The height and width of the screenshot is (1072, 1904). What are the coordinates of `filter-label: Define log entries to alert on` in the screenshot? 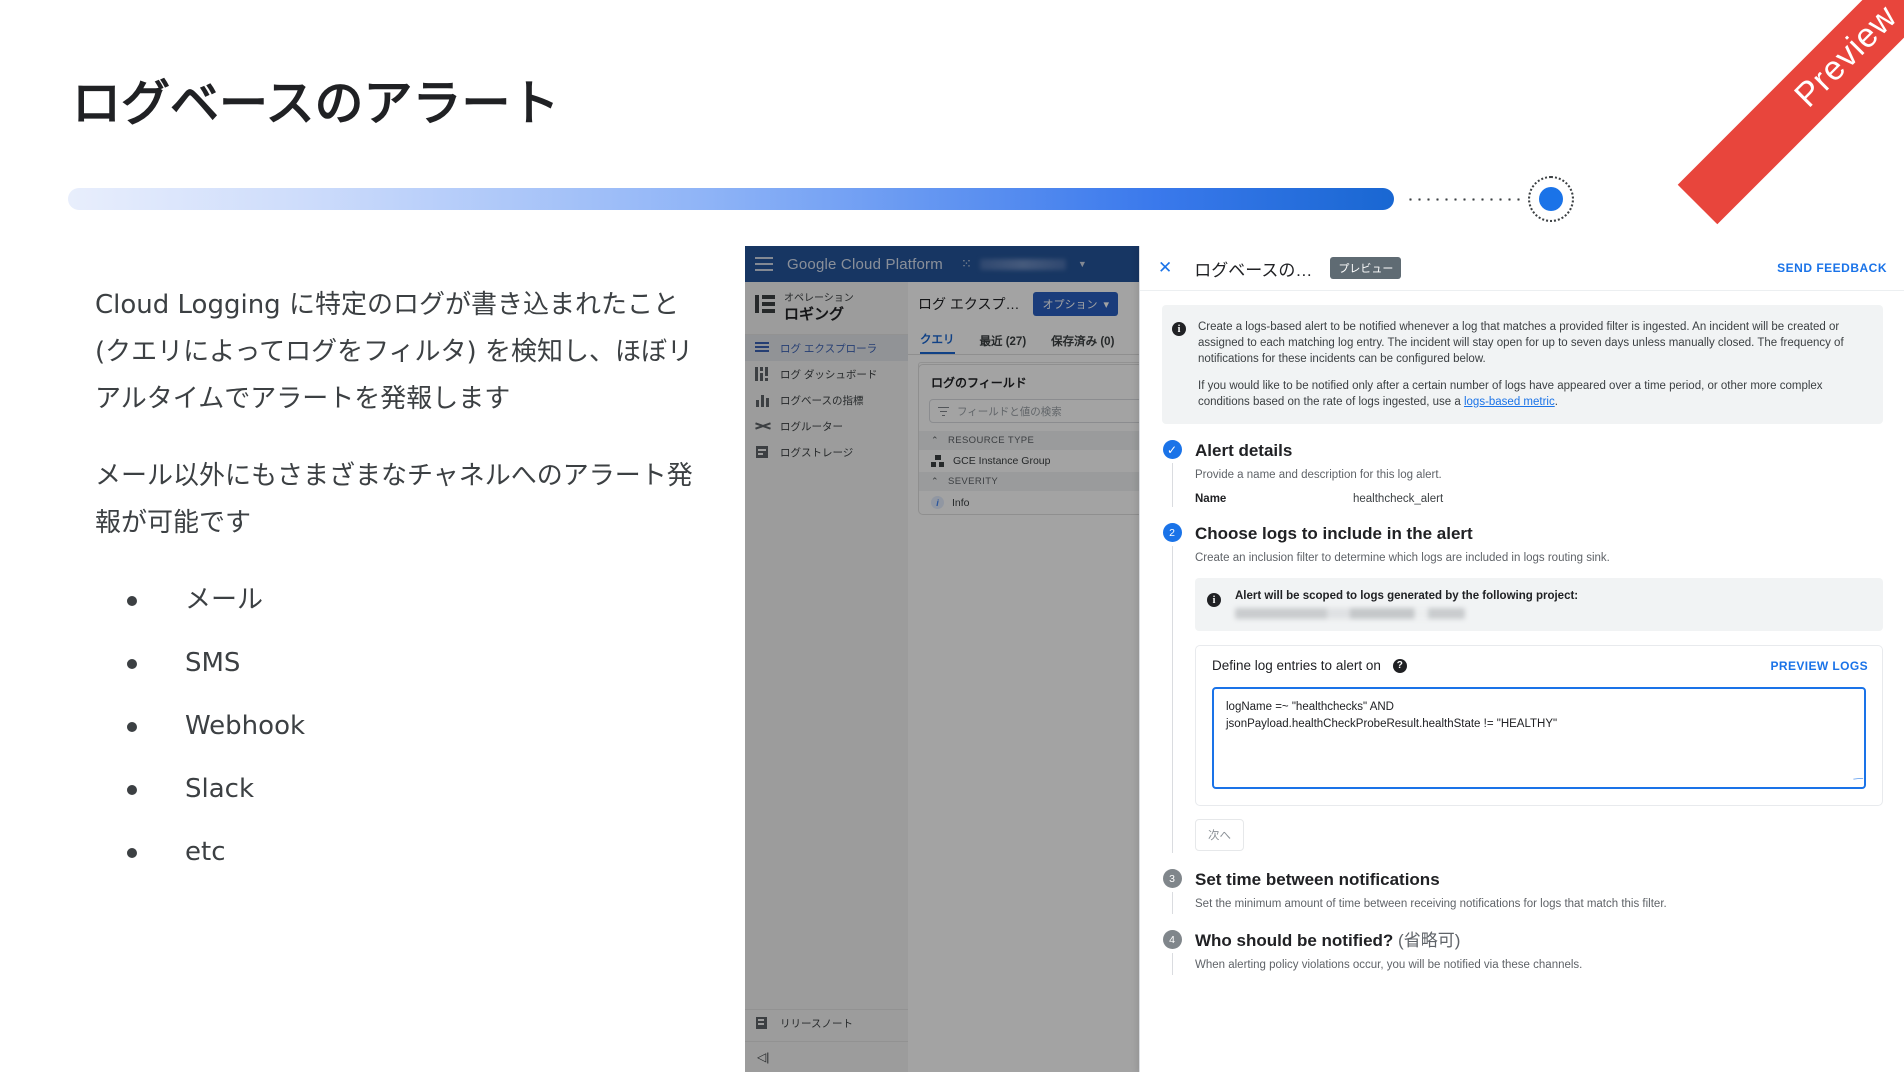 It's located at (1296, 665).